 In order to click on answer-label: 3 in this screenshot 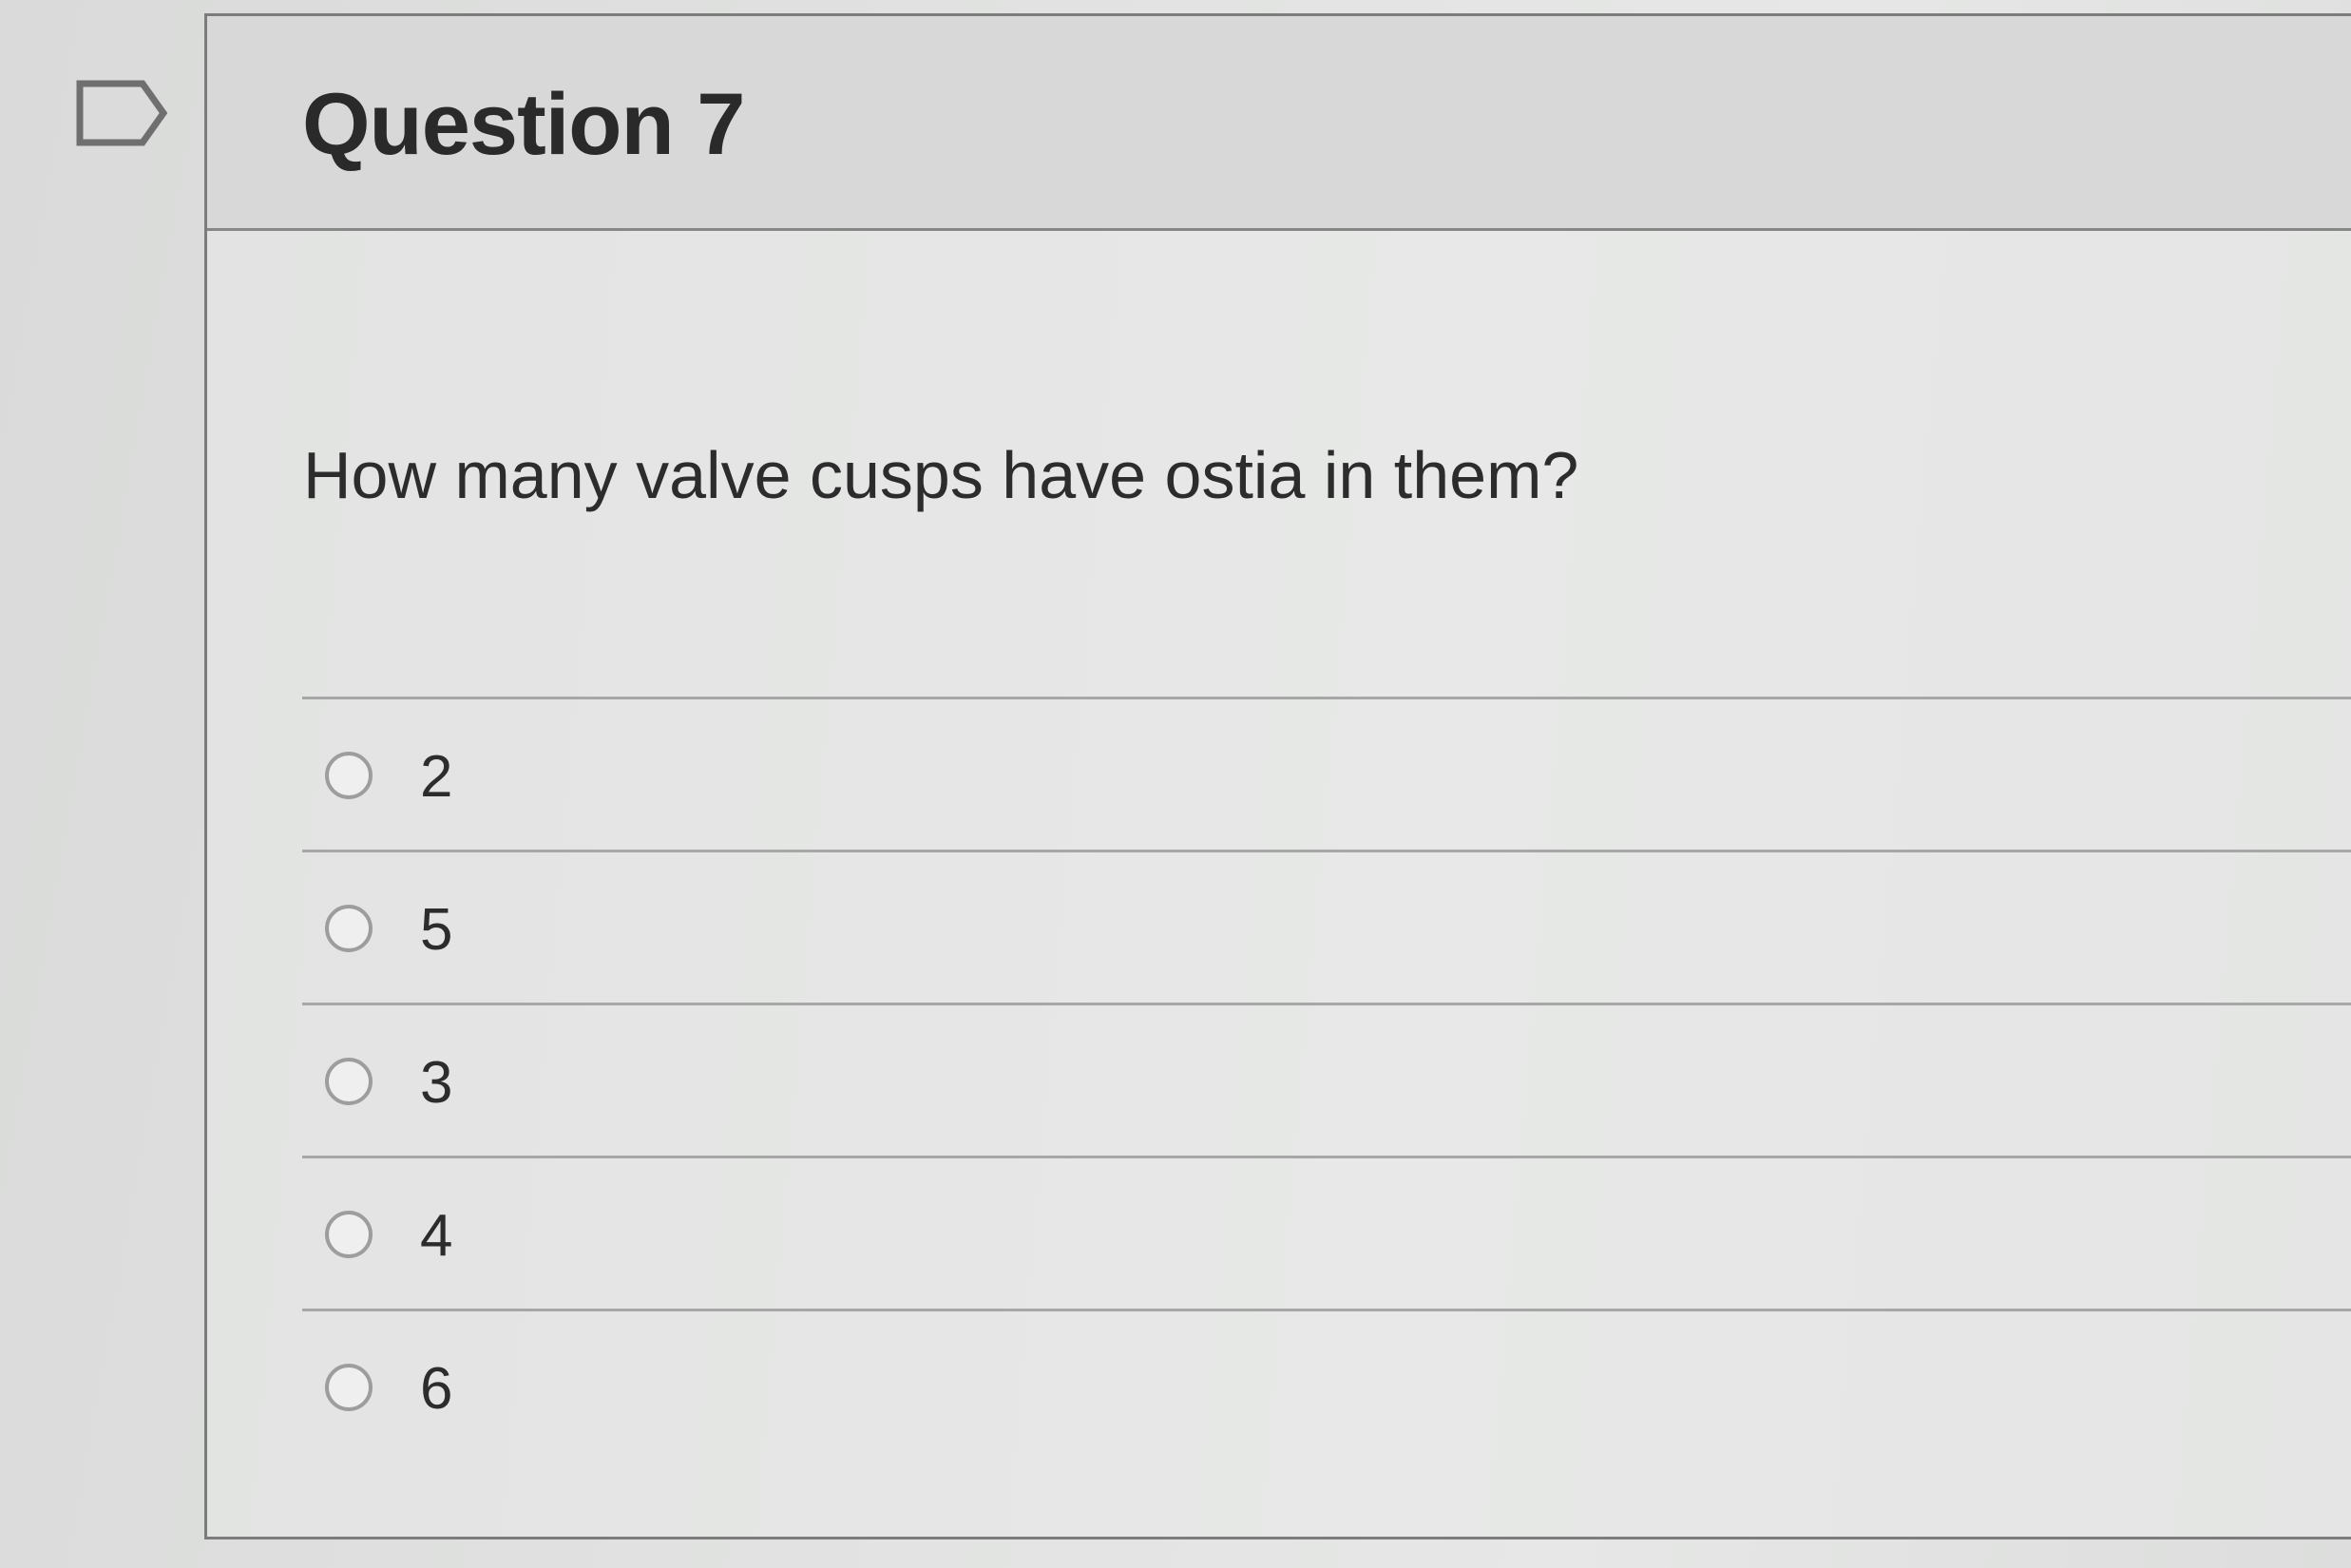, I will do `click(437, 1083)`.